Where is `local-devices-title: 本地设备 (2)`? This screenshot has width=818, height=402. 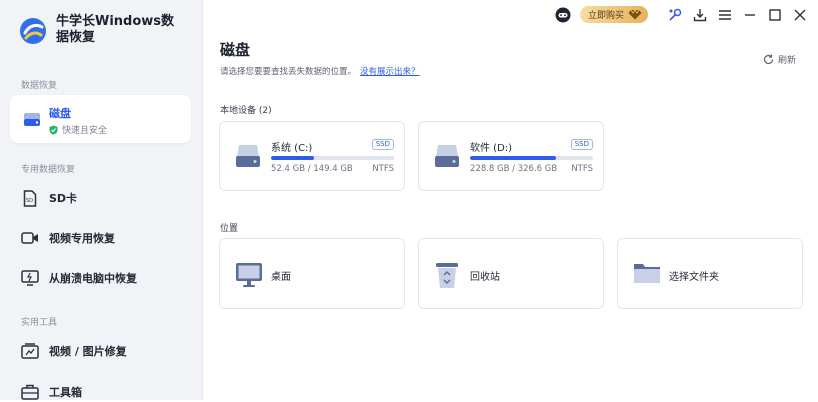 local-devices-title: 本地设备 (2) is located at coordinates (246, 111).